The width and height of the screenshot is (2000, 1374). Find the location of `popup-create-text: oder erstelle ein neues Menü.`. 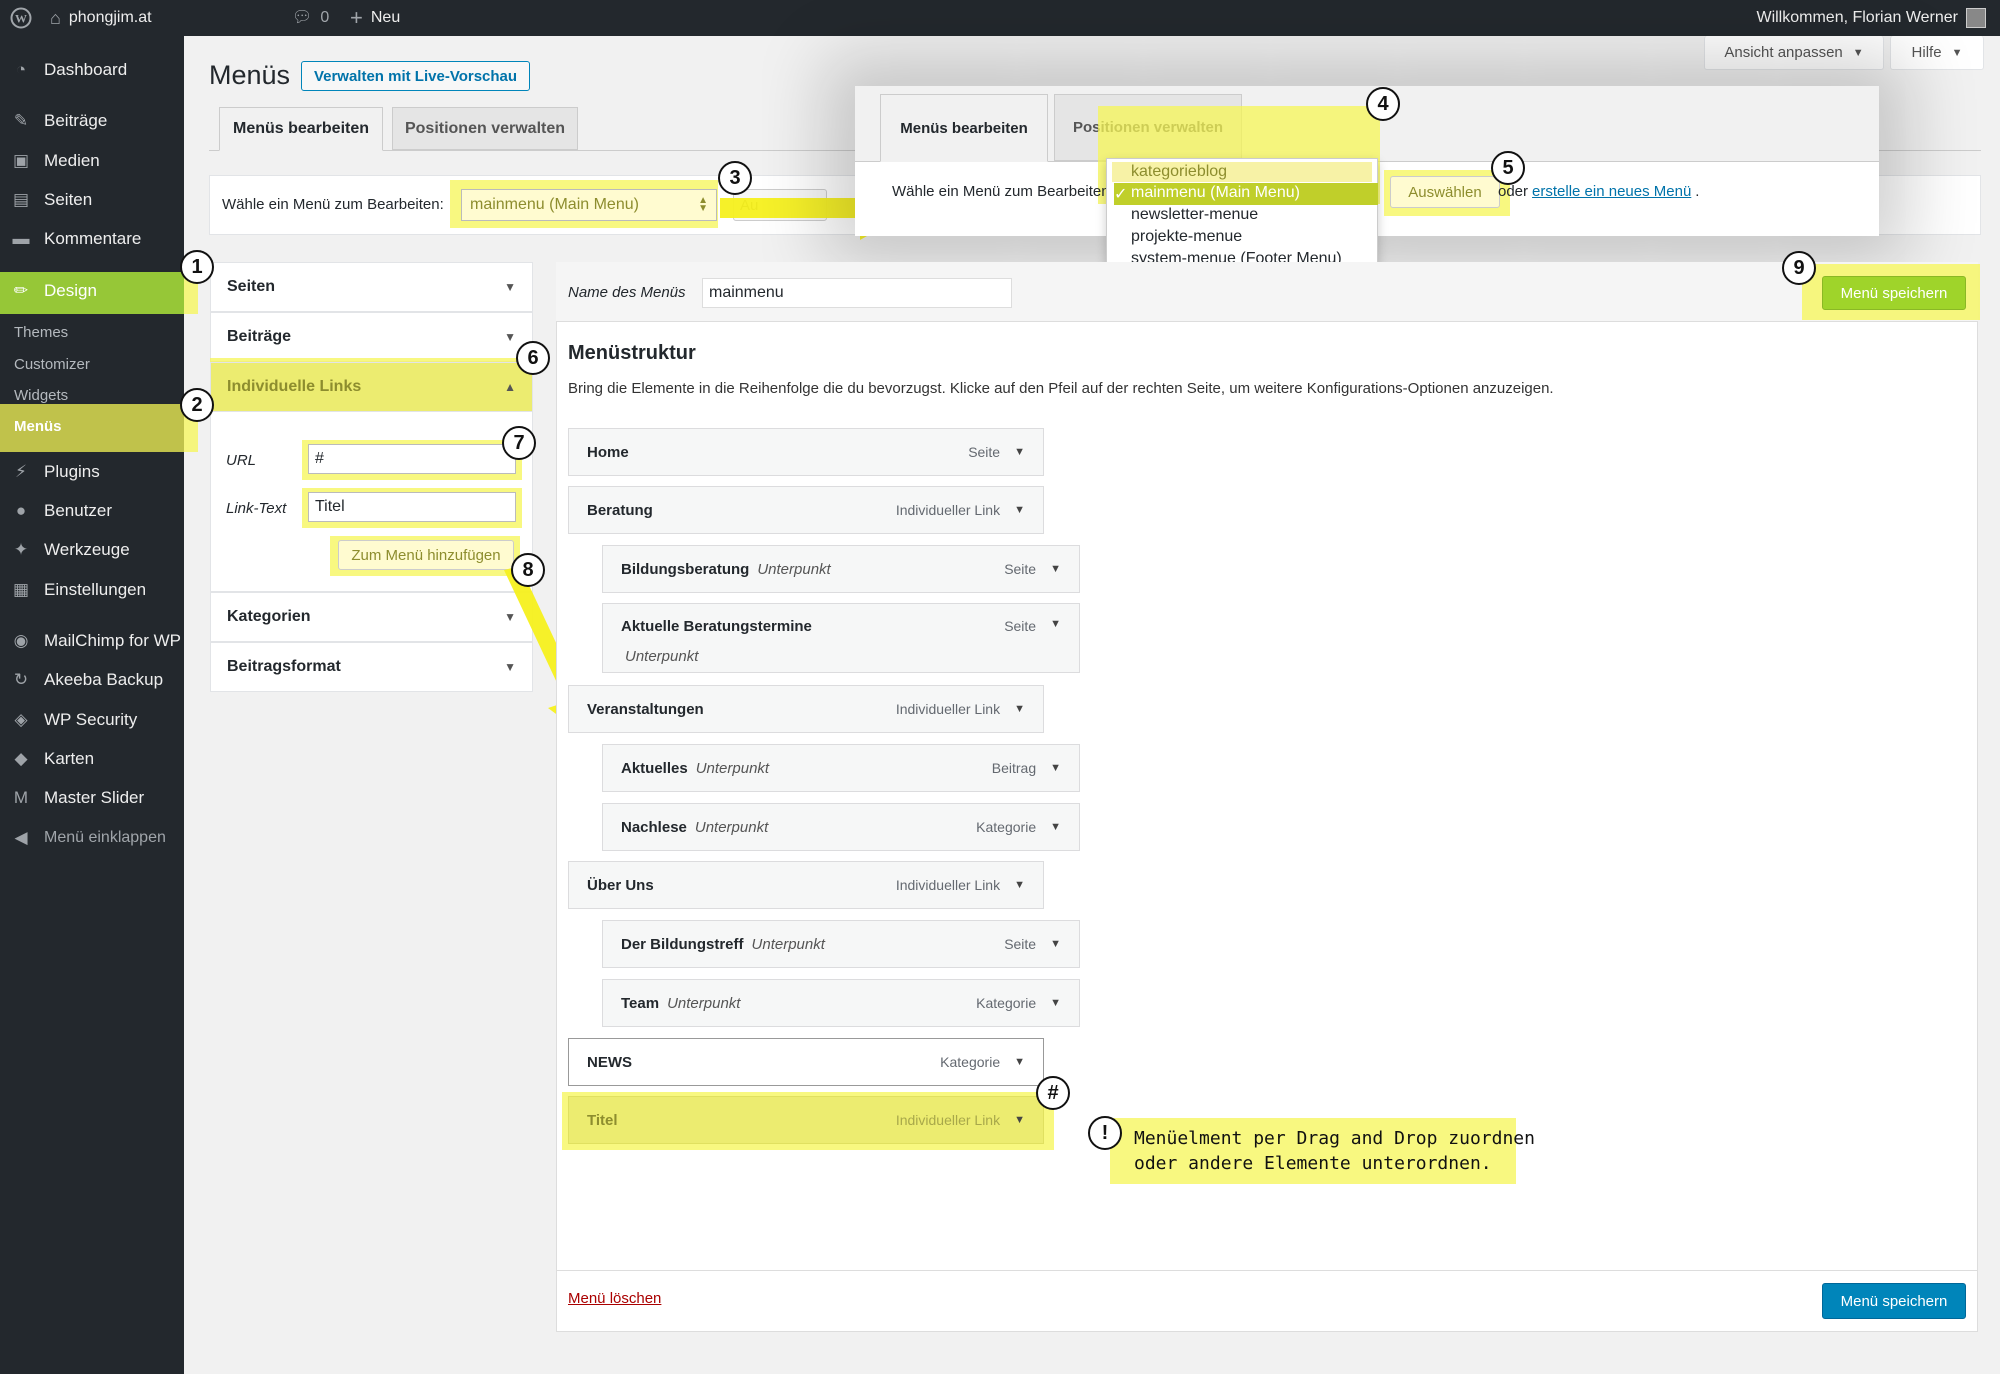

popup-create-text: oder erstelle ein neues Menü. is located at coordinates (1599, 191).